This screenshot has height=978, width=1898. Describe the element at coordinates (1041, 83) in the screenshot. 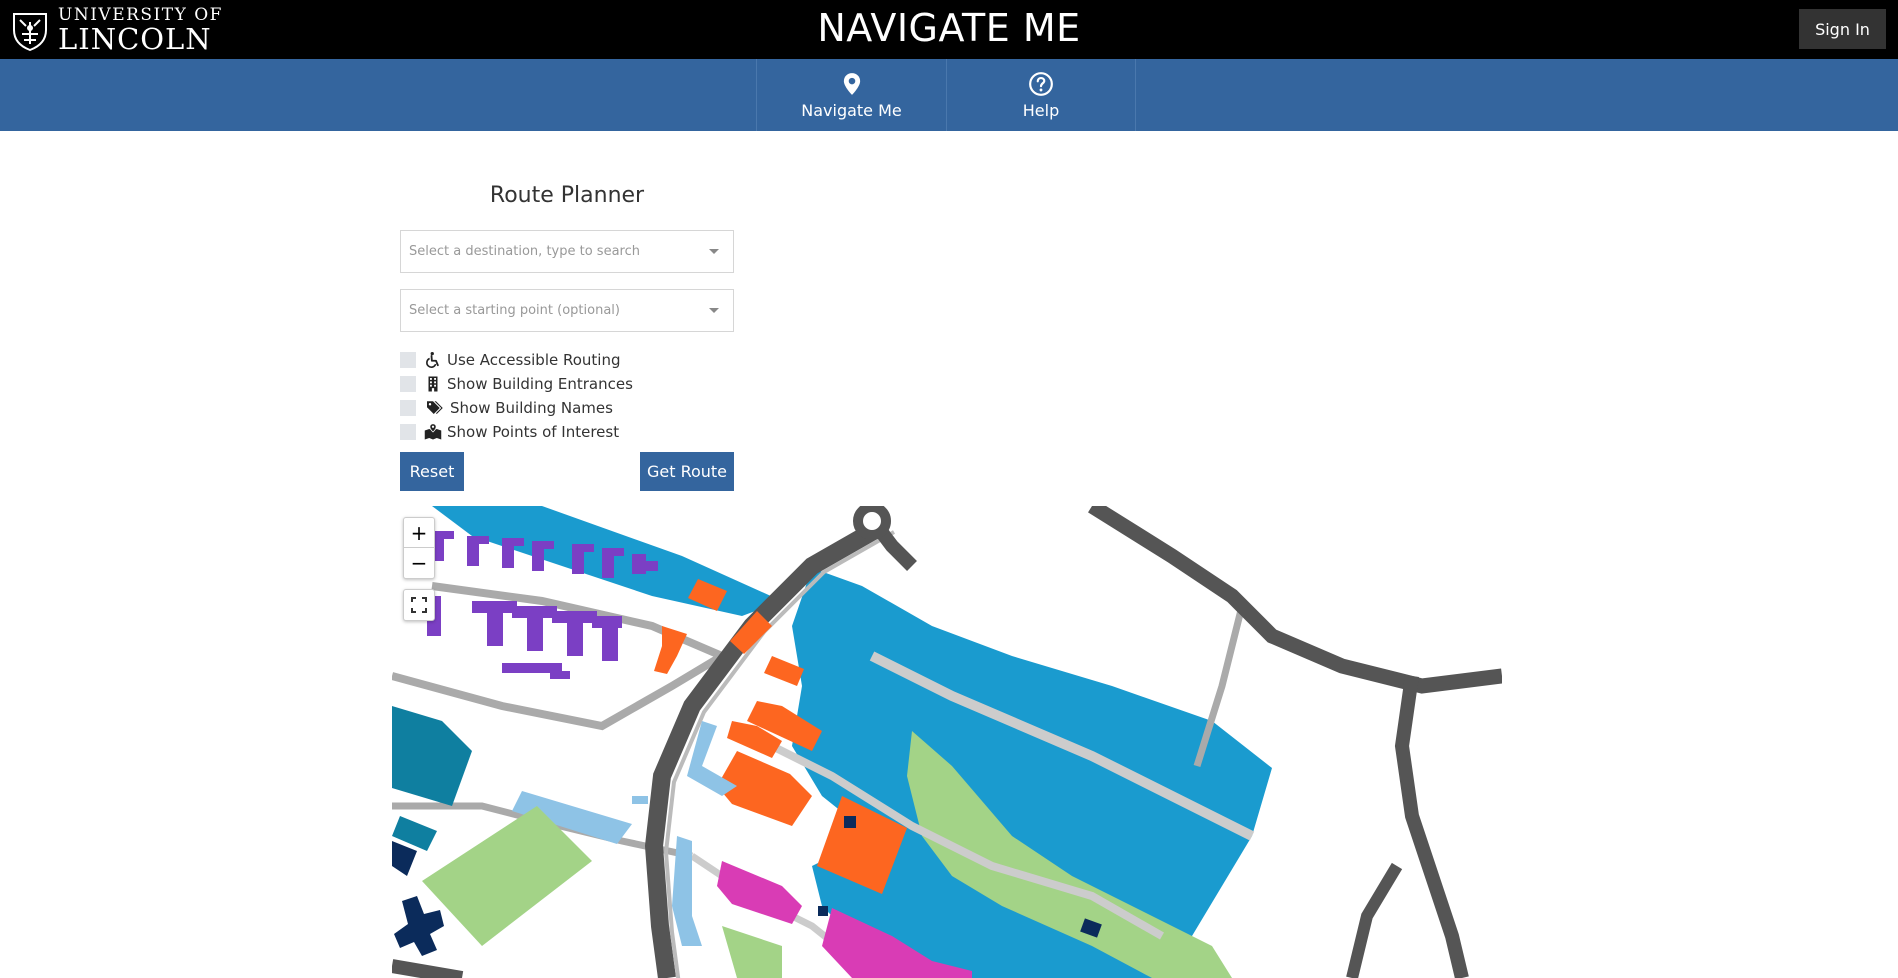

I see `question-circle-icon` at that location.